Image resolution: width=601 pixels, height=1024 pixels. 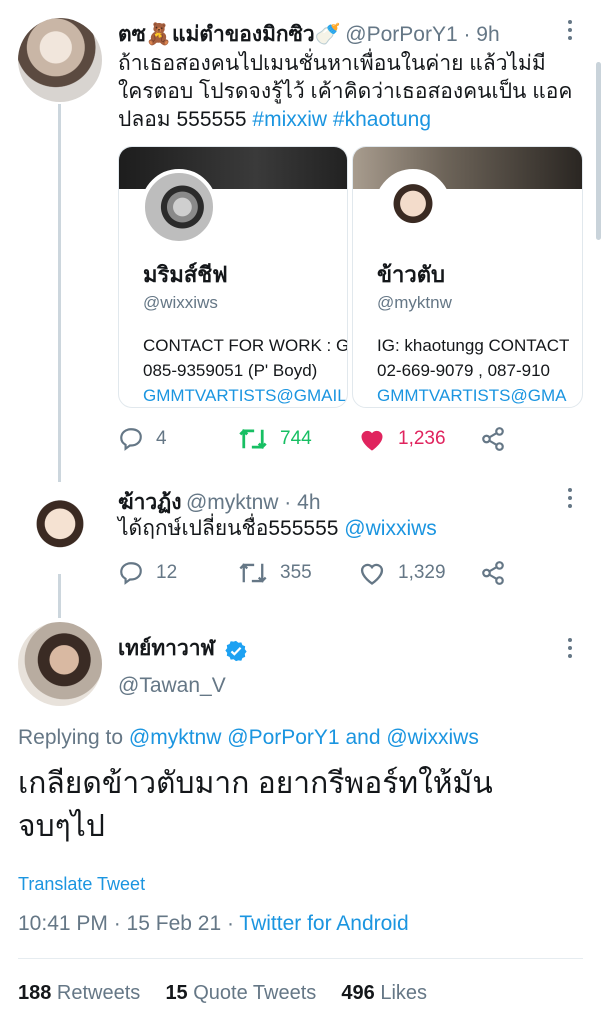 What do you see at coordinates (296, 572) in the screenshot?
I see `retweet-count: 355` at bounding box center [296, 572].